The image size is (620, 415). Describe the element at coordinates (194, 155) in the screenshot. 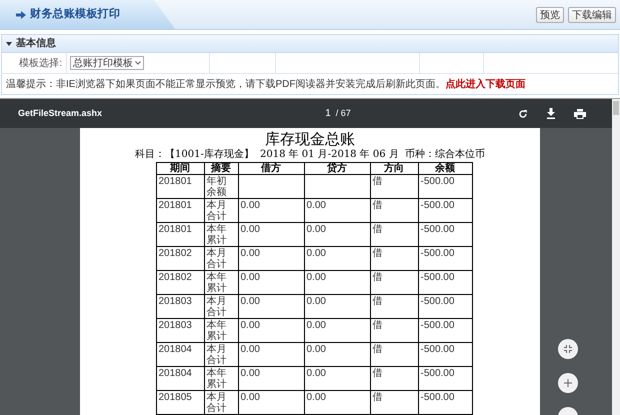

I see `subject-text: 科目：【1001-库存现金】` at that location.